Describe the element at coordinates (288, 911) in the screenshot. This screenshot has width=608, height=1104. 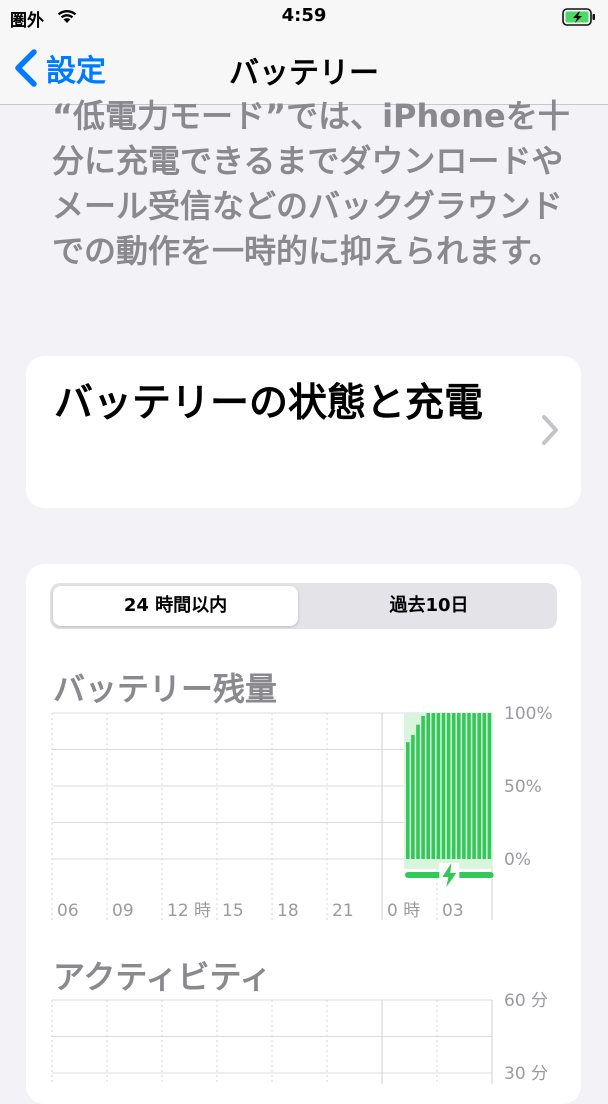
I see `battery-x-tick: 18` at that location.